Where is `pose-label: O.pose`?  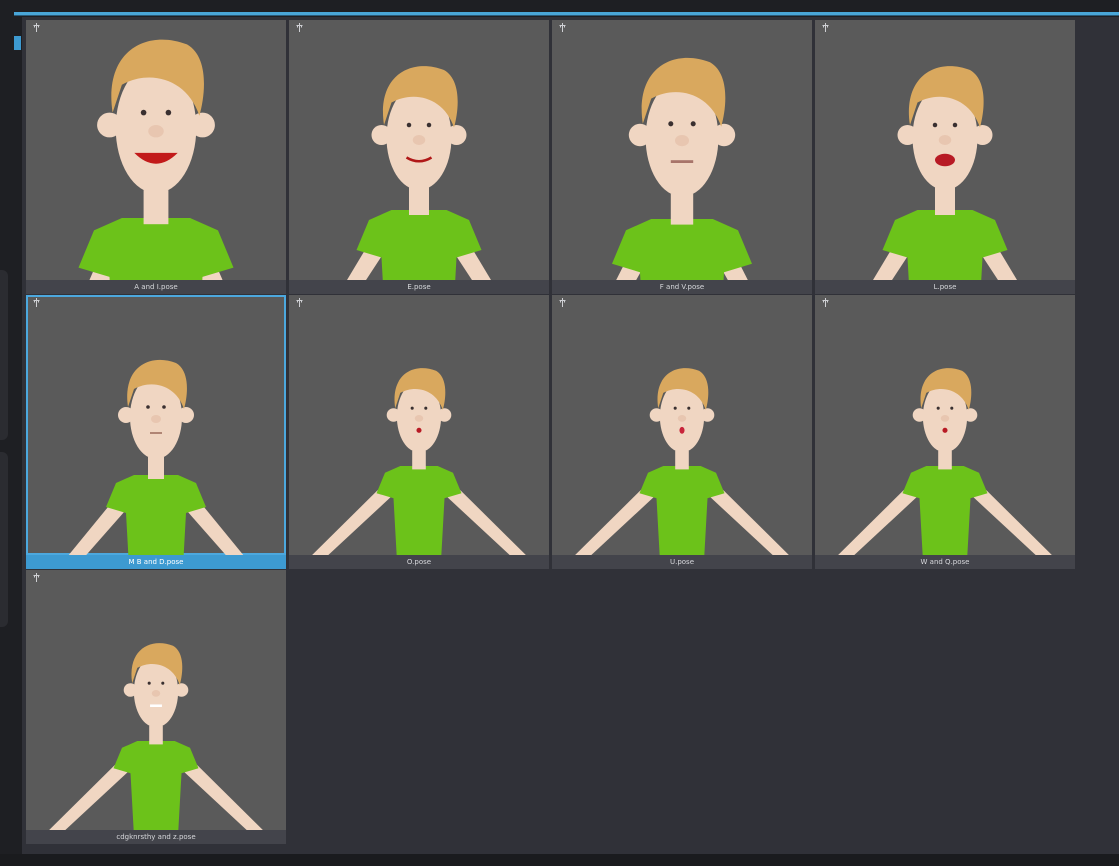 pose-label: O.pose is located at coordinates (419, 562).